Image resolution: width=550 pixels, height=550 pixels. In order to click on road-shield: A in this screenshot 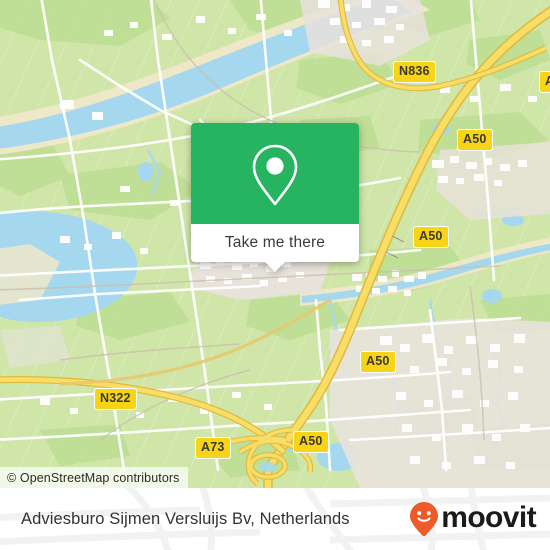, I will do `click(544, 82)`.